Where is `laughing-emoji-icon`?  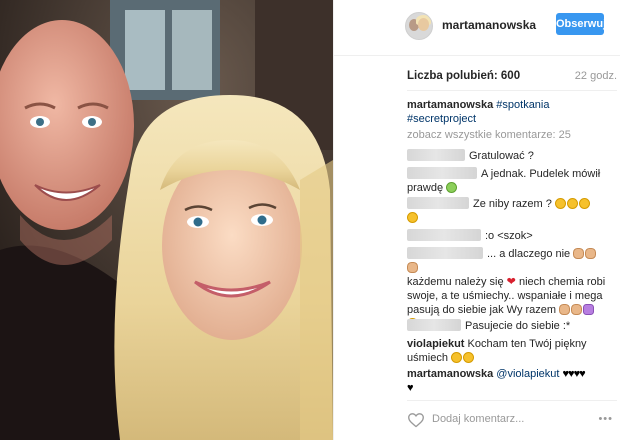
laughing-emoji-icon is located at coordinates (452, 187).